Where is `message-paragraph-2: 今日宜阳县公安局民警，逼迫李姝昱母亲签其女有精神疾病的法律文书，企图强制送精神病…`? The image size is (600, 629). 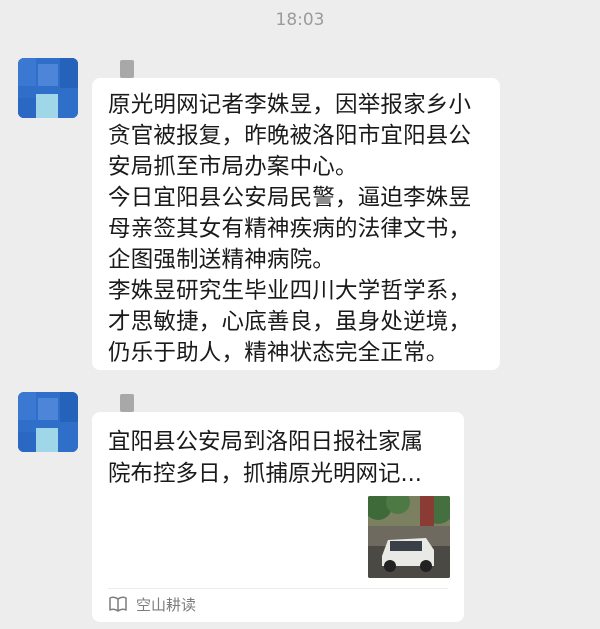
message-paragraph-2: 今日宜阳县公安局民警，逼迫李姝昱母亲签其女有精神疾病的法律文书，企图强制送精神病… is located at coordinates (290, 229).